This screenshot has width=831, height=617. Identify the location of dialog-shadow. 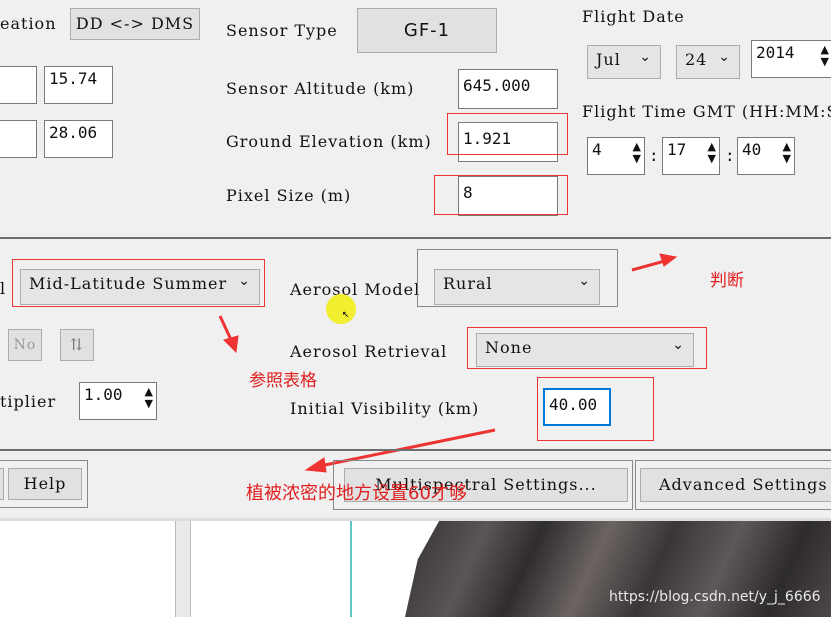
(415, 519).